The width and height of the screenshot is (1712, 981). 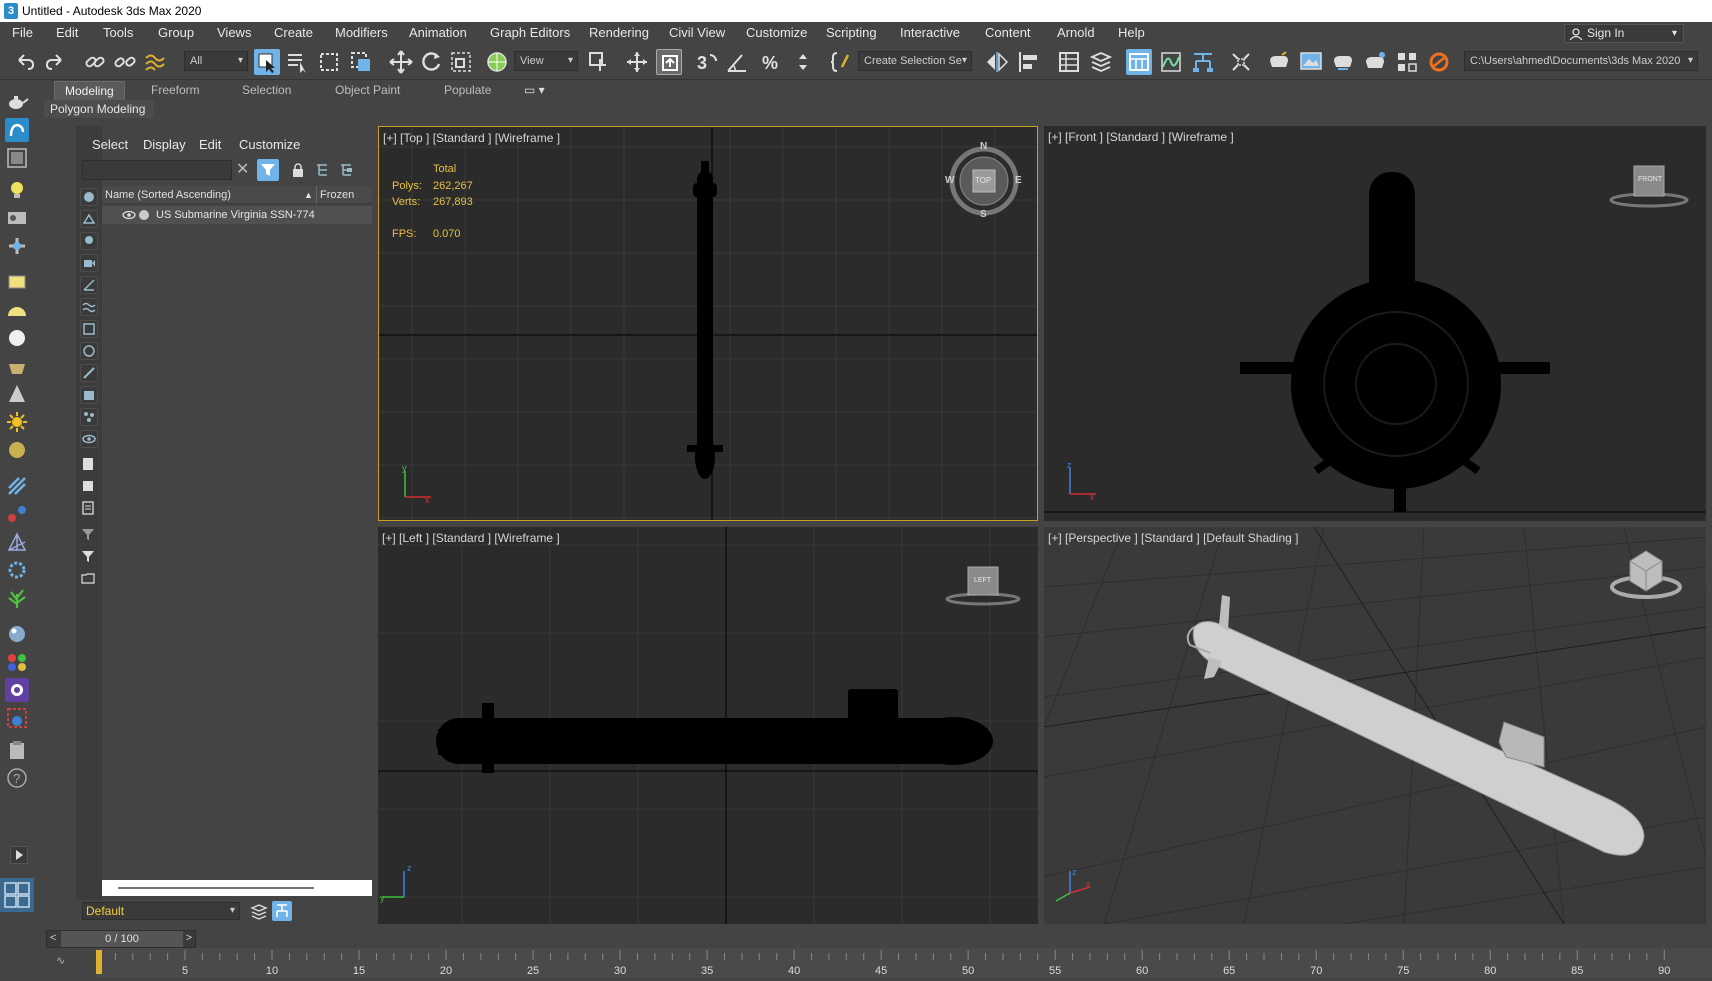 What do you see at coordinates (17, 246) in the screenshot?
I see `utilities-icon` at bounding box center [17, 246].